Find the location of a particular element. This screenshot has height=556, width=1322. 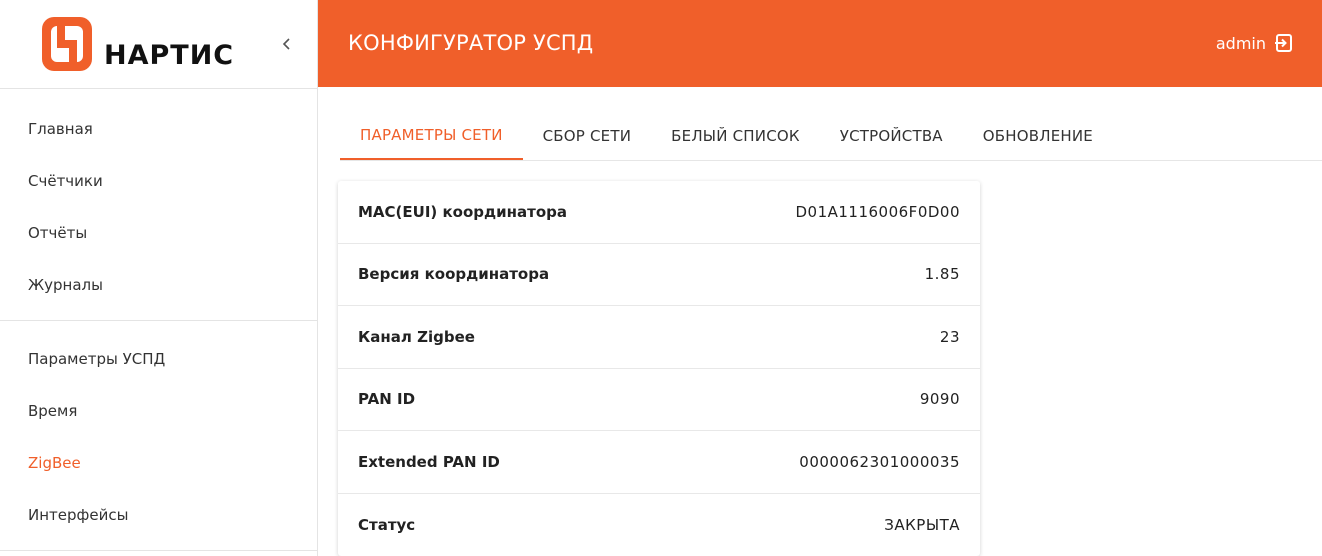

tab-devices: УСТРОЙСТВА is located at coordinates (891, 136).